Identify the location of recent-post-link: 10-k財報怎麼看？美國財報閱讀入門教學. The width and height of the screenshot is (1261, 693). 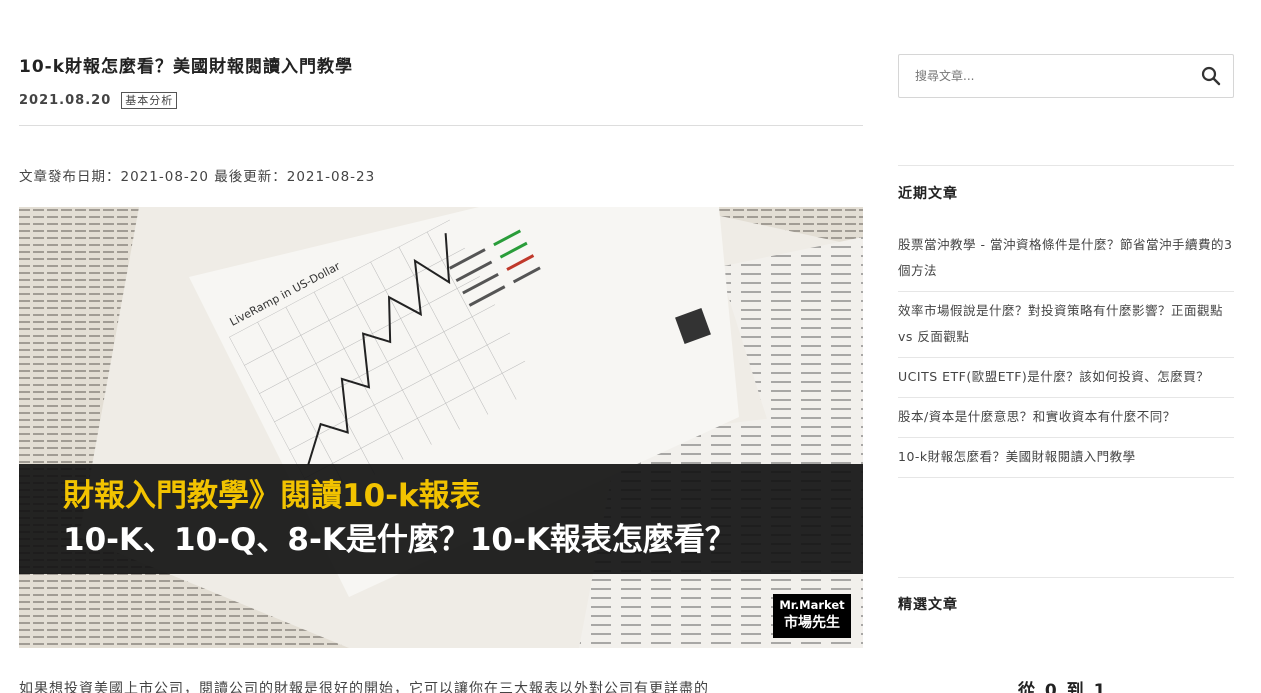
(1017, 456).